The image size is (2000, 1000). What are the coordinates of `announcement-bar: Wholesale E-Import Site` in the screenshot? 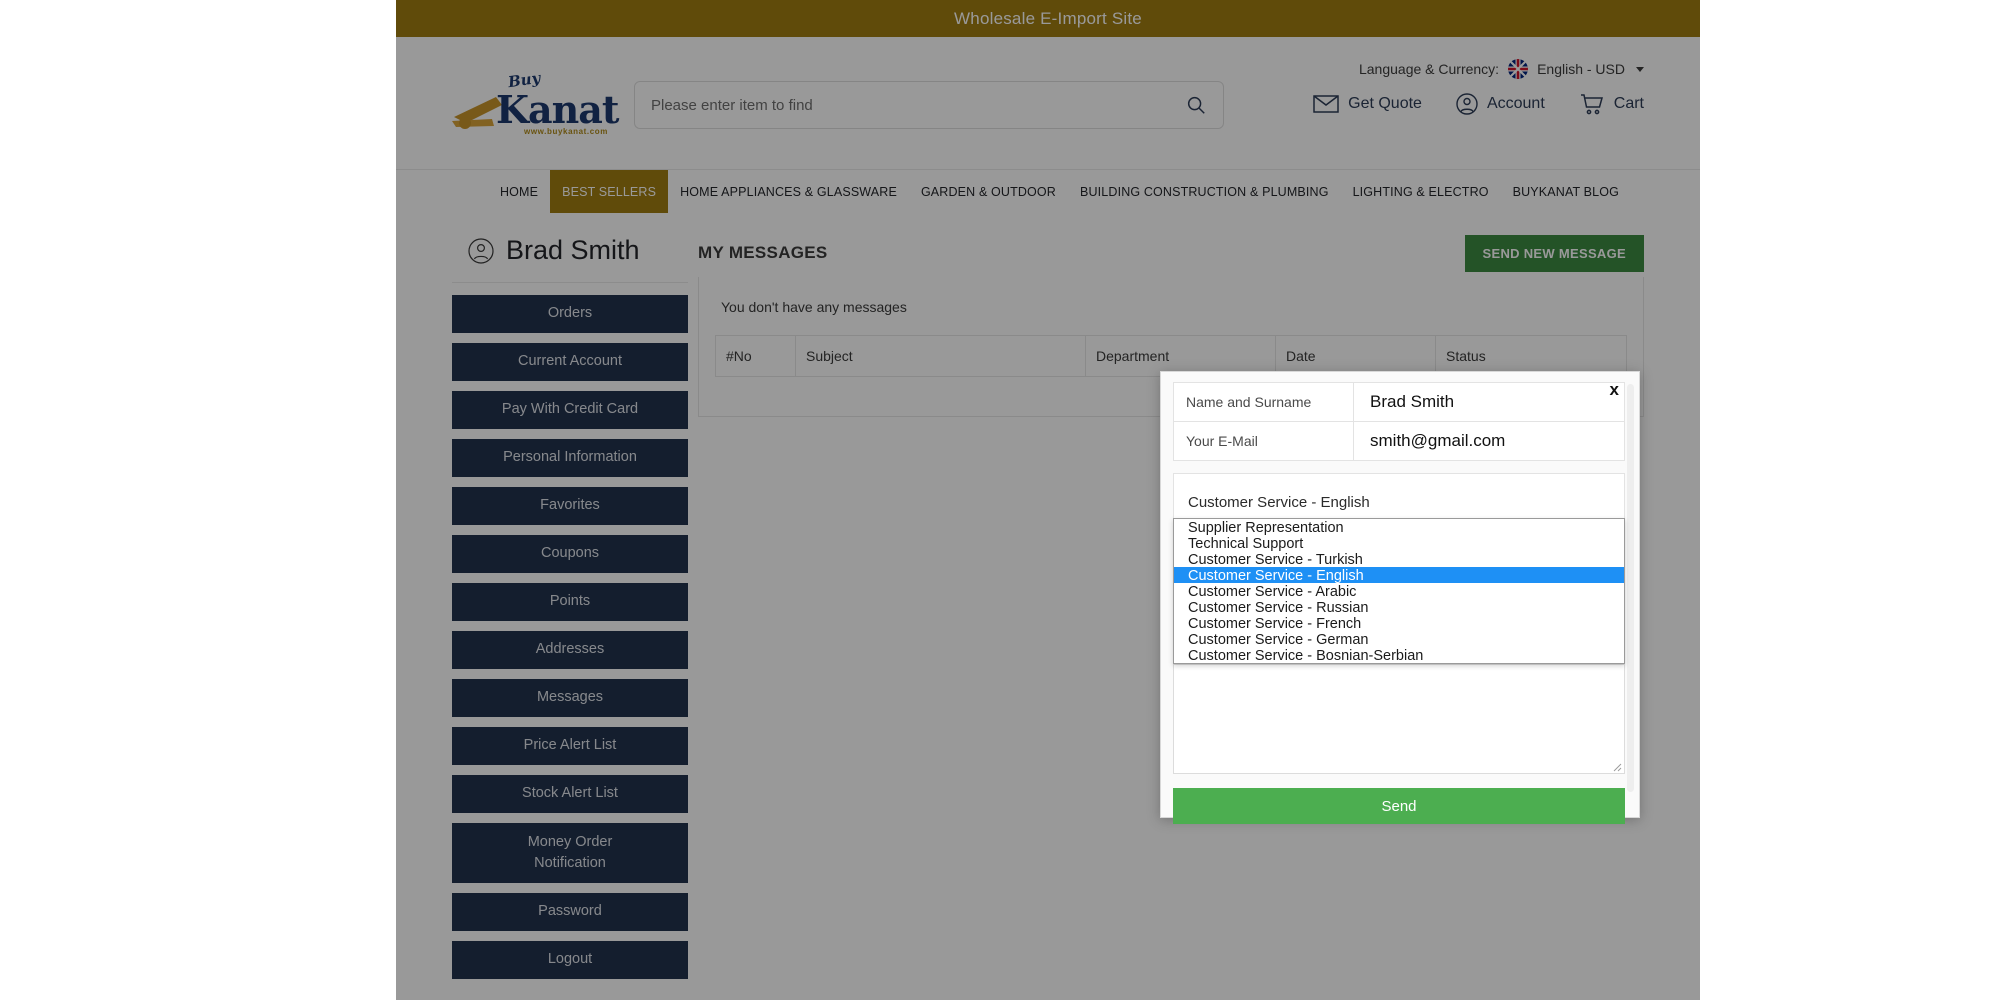 It's located at (1048, 18).